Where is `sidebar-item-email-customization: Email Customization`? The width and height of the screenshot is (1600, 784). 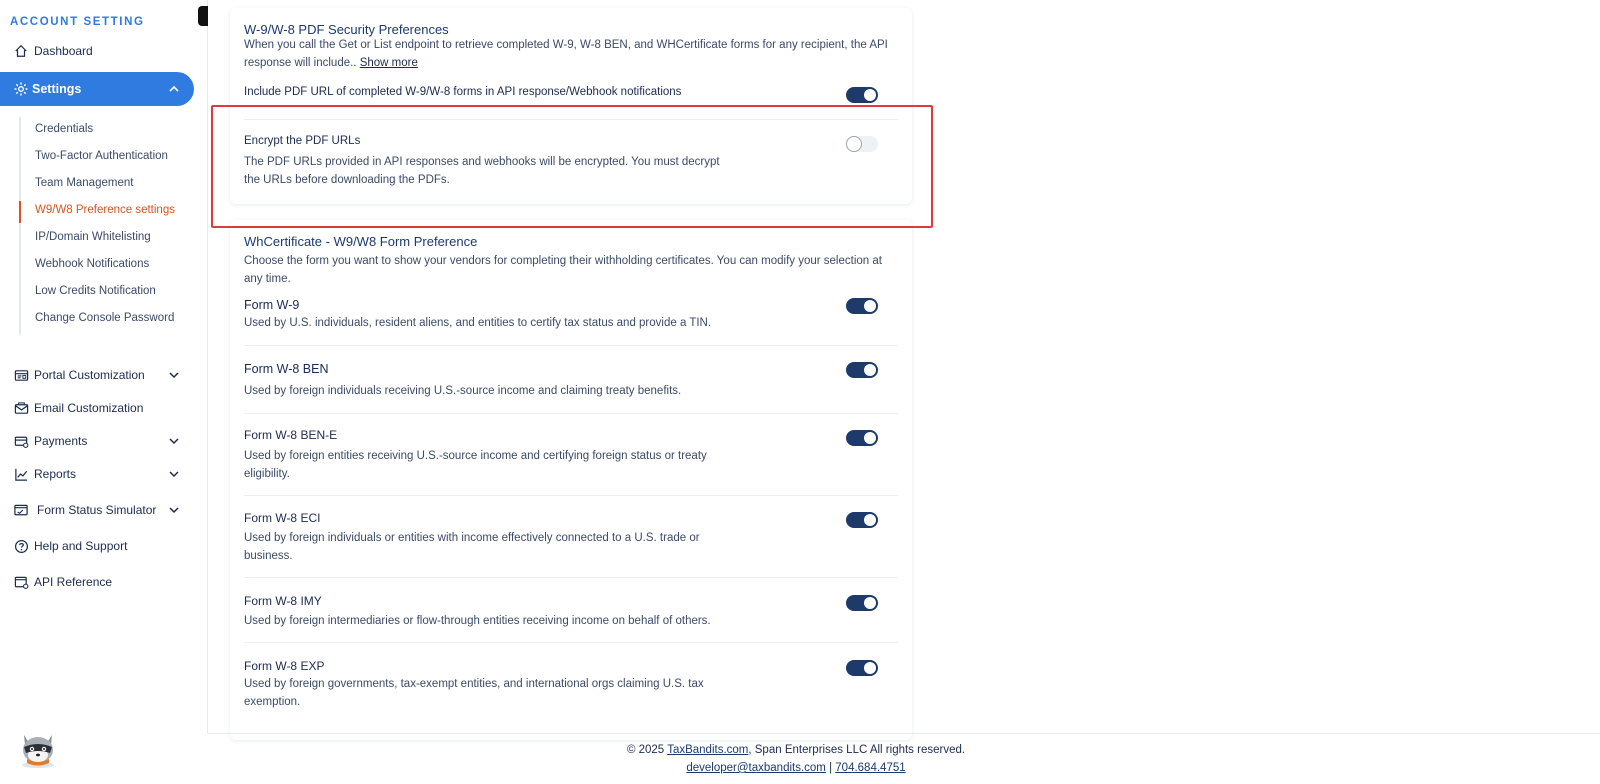 sidebar-item-email-customization: Email Customization is located at coordinates (97, 408).